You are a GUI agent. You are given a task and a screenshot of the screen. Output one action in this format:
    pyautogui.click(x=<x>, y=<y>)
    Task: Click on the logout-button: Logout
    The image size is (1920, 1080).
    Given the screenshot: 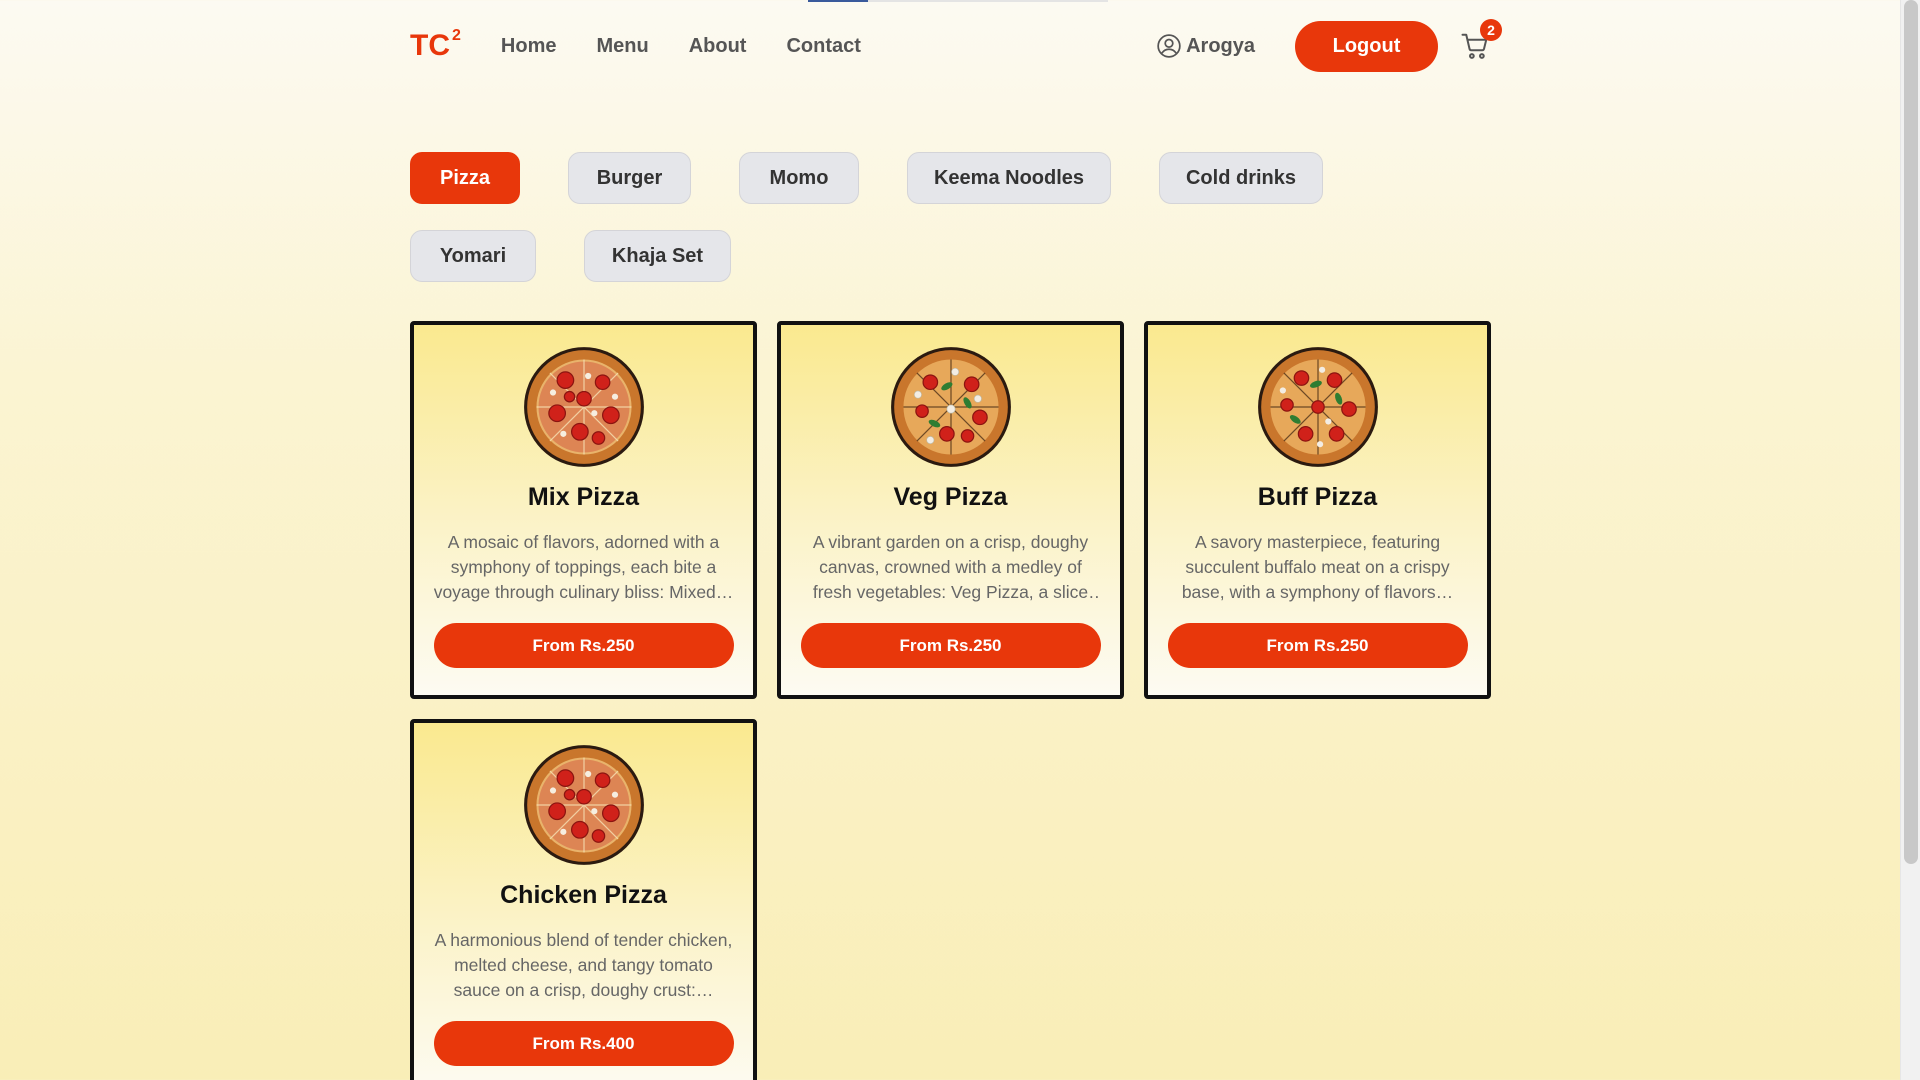 What is the action you would take?
    pyautogui.click(x=1366, y=46)
    